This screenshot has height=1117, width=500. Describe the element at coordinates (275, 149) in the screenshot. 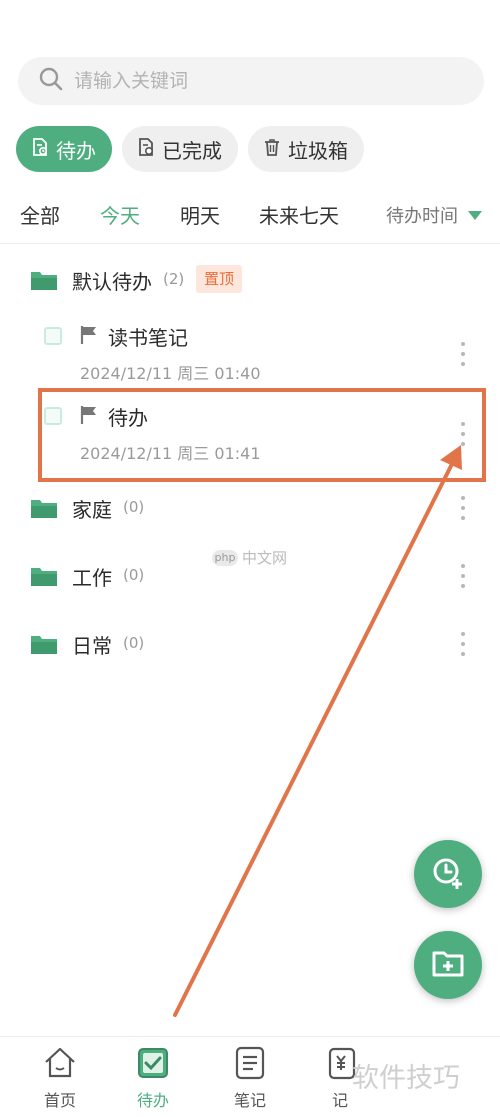

I see `trash-icon` at that location.